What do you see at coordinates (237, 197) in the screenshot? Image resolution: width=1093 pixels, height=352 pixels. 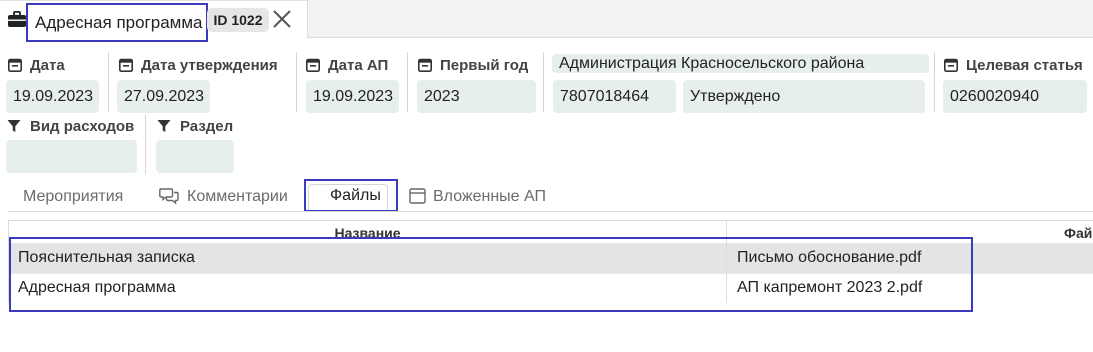 I see `tab-comments: Комментарии` at bounding box center [237, 197].